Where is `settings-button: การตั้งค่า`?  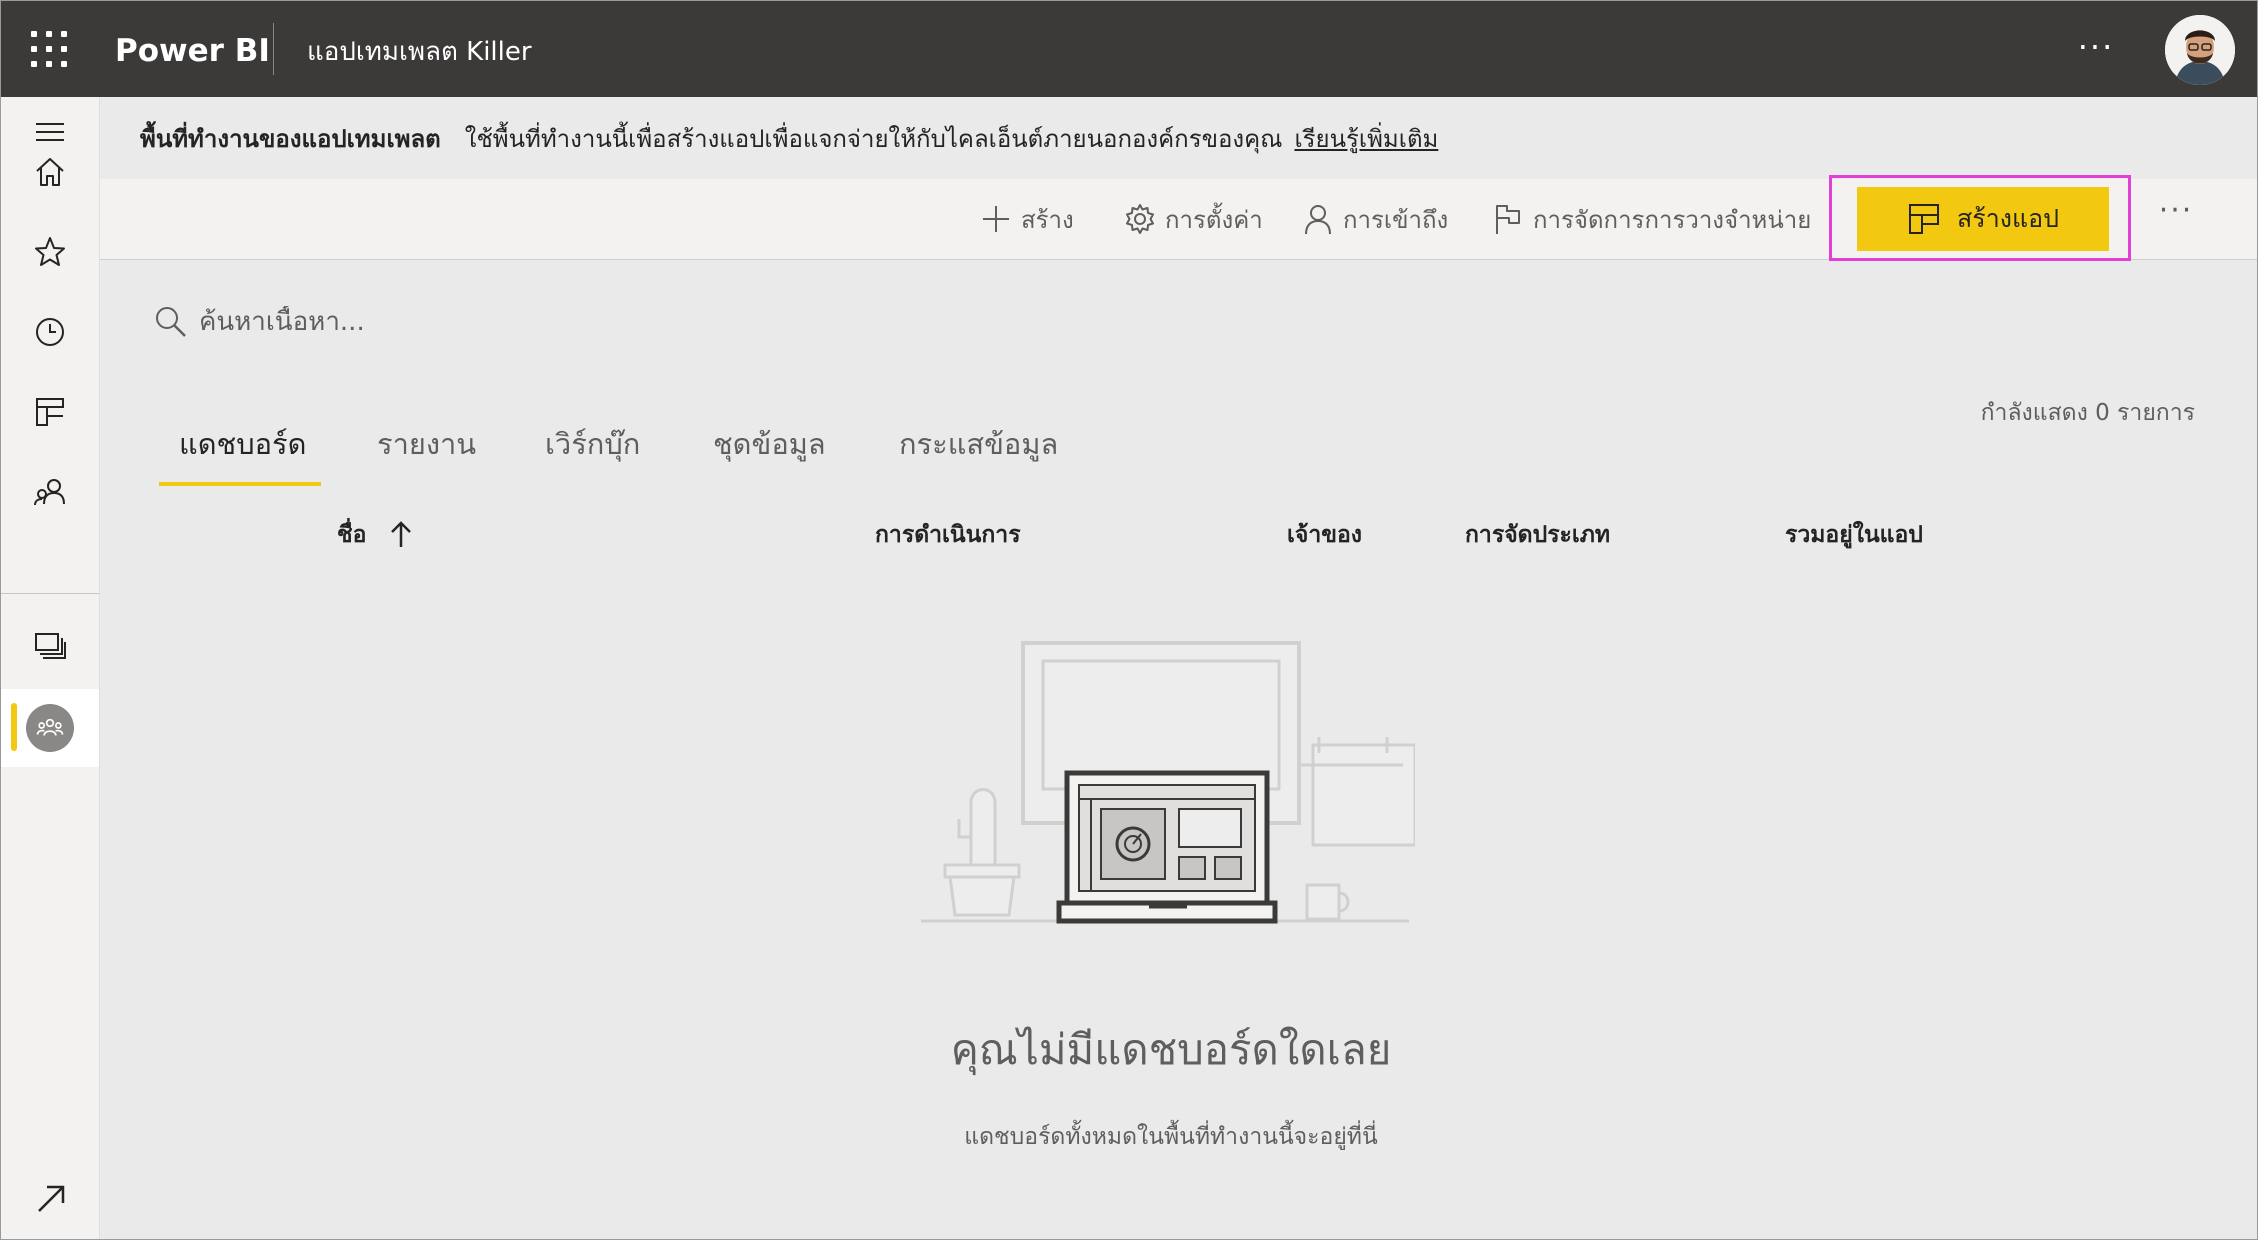
settings-button: การตั้งค่า is located at coordinates (1193, 219).